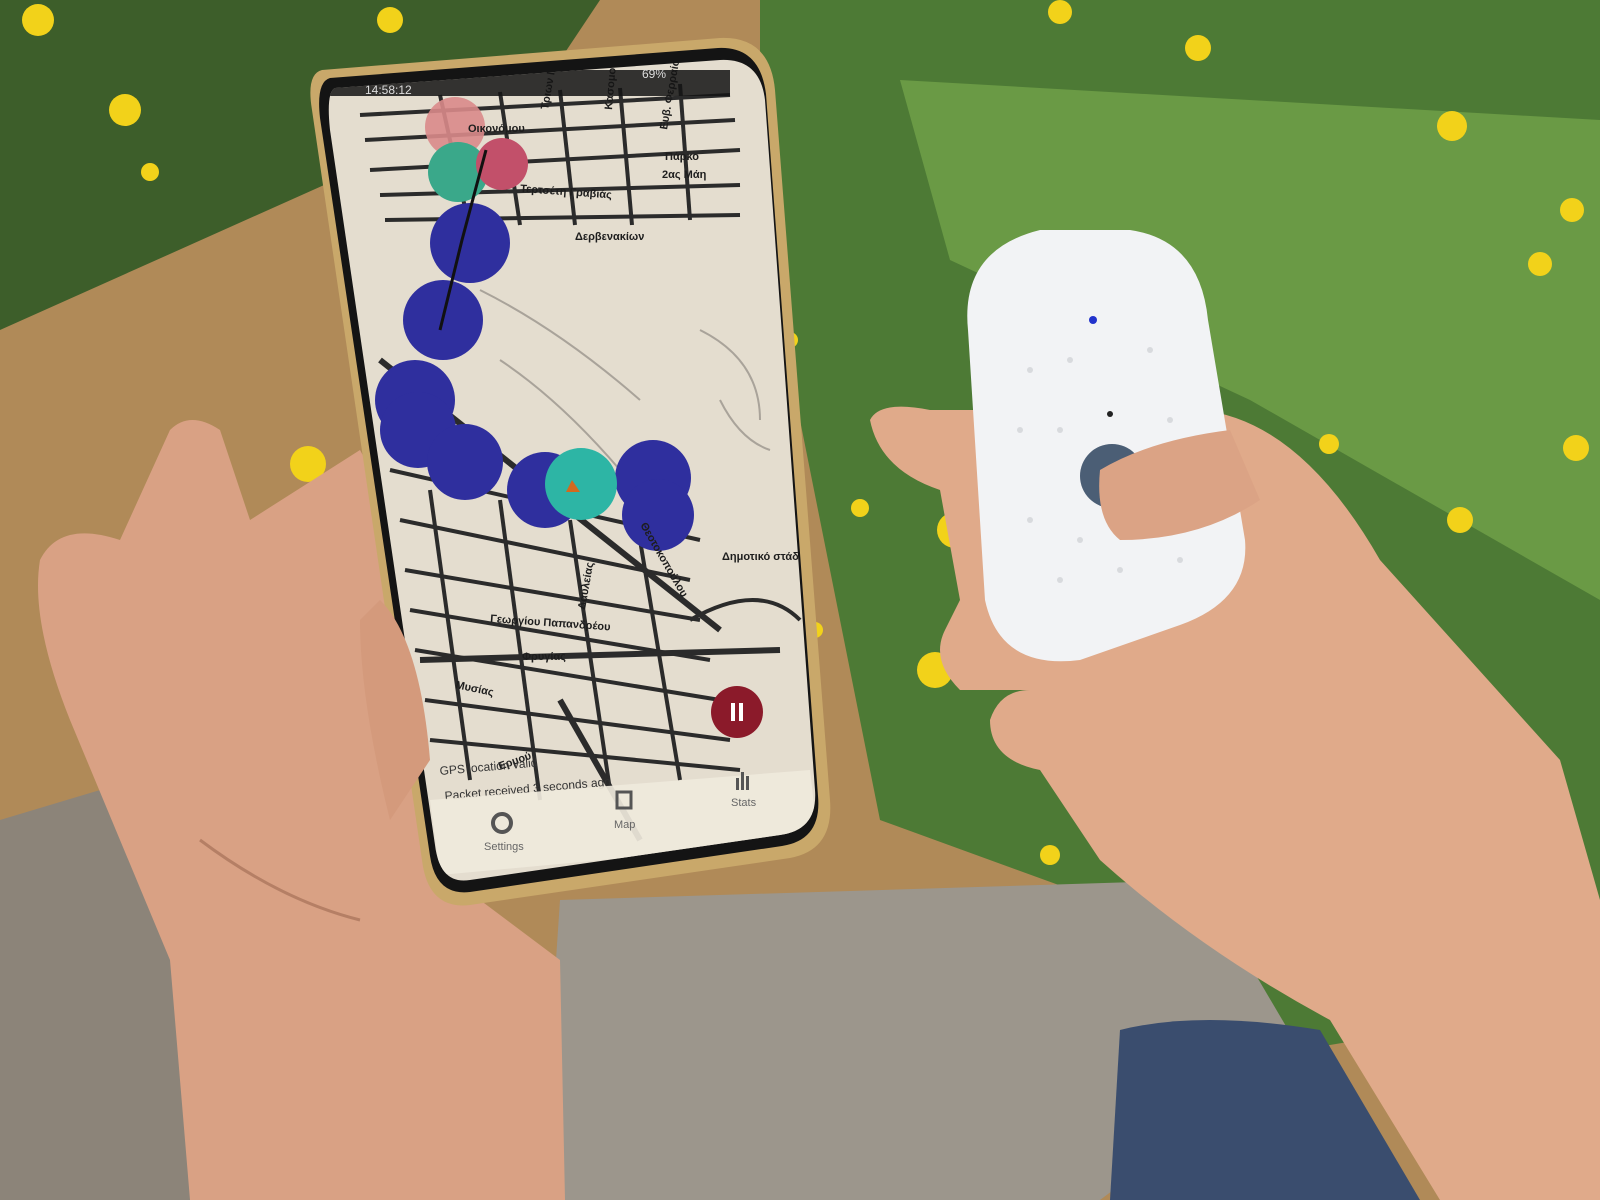 Image resolution: width=1600 pixels, height=1200 pixels. Describe the element at coordinates (654, 74) in the screenshot. I see `battery-level: 69%` at that location.